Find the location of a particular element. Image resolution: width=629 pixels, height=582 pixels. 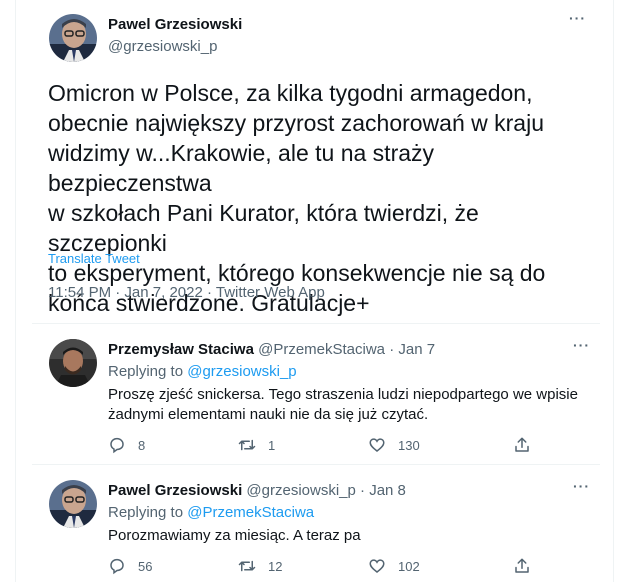

tweet-meta: 11:54 PM · Jan 7, 2022 · Twitter Web App is located at coordinates (186, 292).